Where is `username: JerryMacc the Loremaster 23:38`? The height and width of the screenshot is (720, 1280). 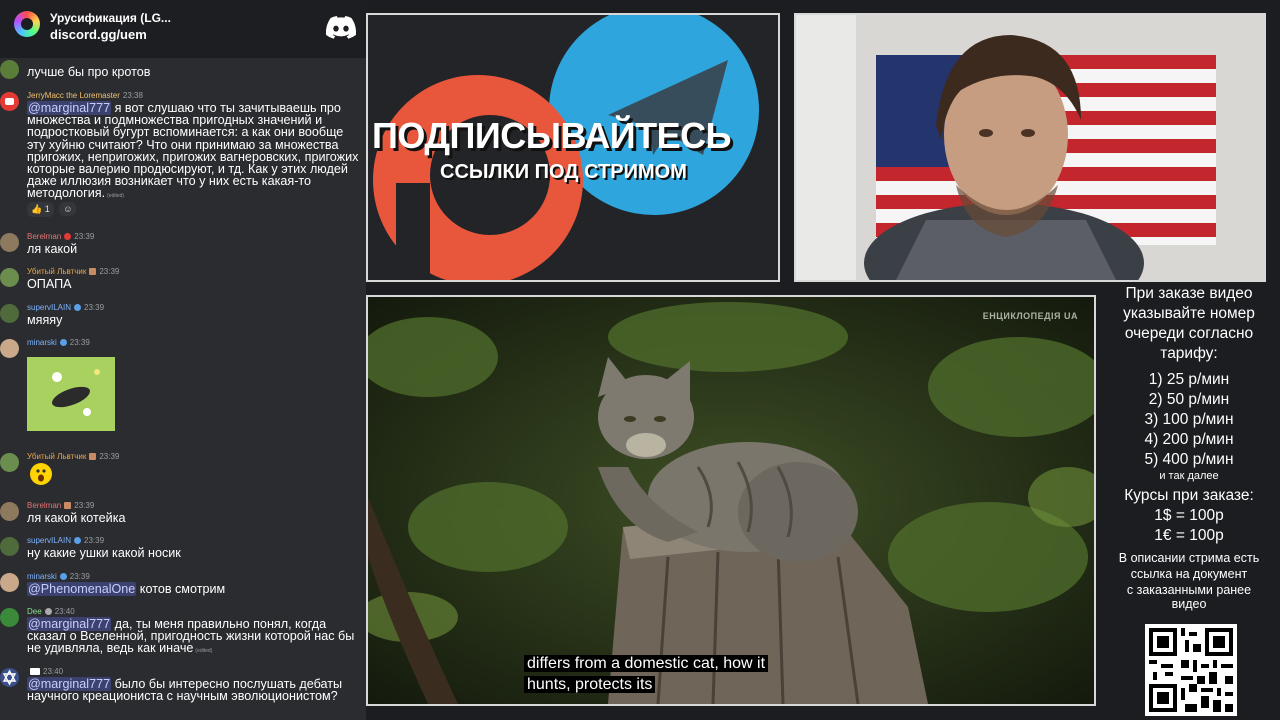
username: JerryMacc the Loremaster 23:38 is located at coordinates (85, 95).